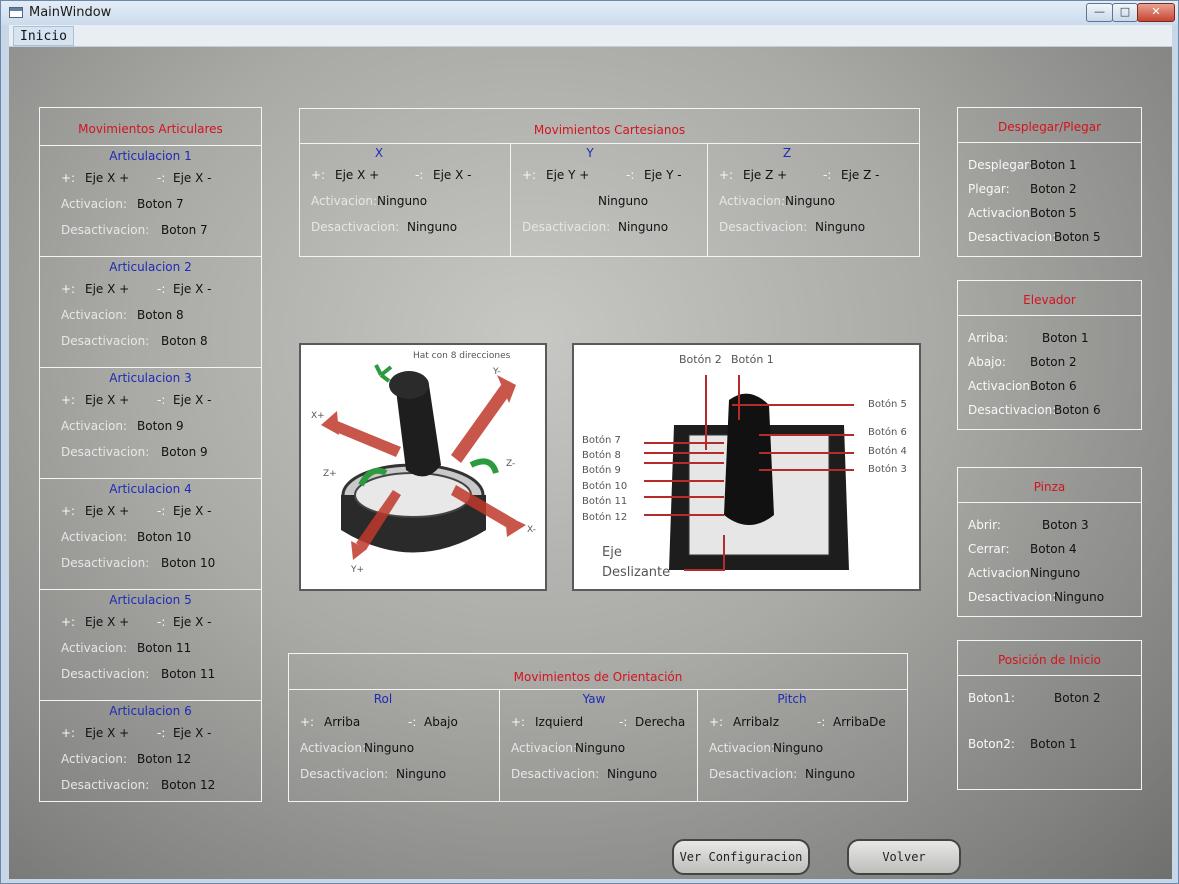 This screenshot has height=884, width=1179. What do you see at coordinates (859, 722) in the screenshot?
I see `eje-minus-value: ArribaDe` at bounding box center [859, 722].